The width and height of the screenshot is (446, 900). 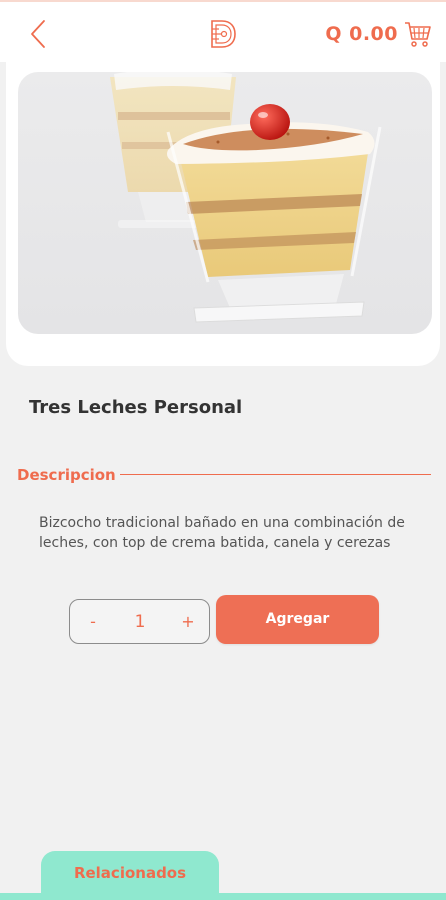 What do you see at coordinates (188, 622) in the screenshot?
I see `increment-button: +` at bounding box center [188, 622].